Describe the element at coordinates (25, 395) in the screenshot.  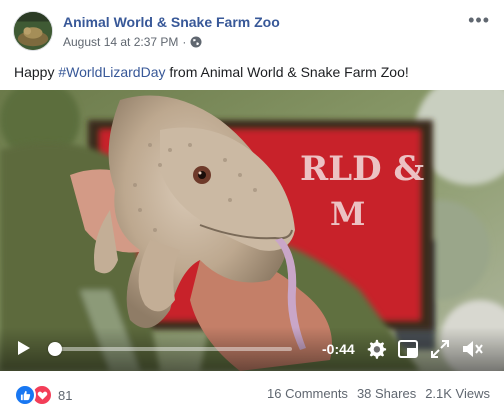
I see `like-reaction-icon` at that location.